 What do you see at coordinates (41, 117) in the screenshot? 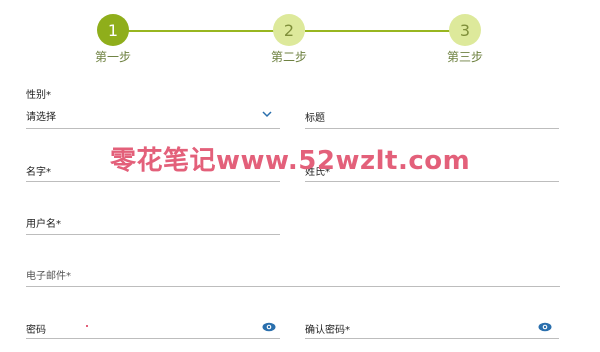
I see `gender-select-value: 请选择` at bounding box center [41, 117].